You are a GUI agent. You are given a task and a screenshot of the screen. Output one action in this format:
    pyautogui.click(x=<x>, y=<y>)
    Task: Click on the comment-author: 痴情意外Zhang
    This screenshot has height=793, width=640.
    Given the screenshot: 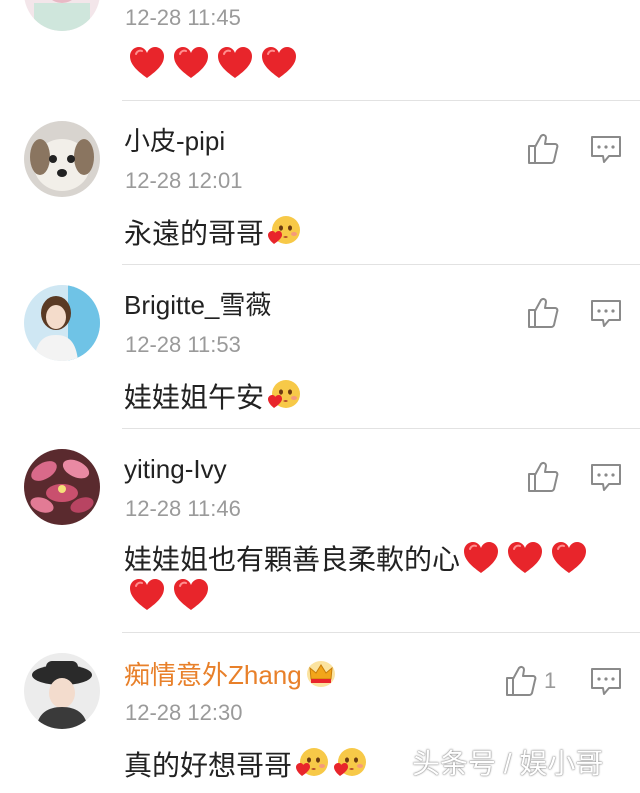 What is the action you would take?
    pyautogui.click(x=230, y=674)
    